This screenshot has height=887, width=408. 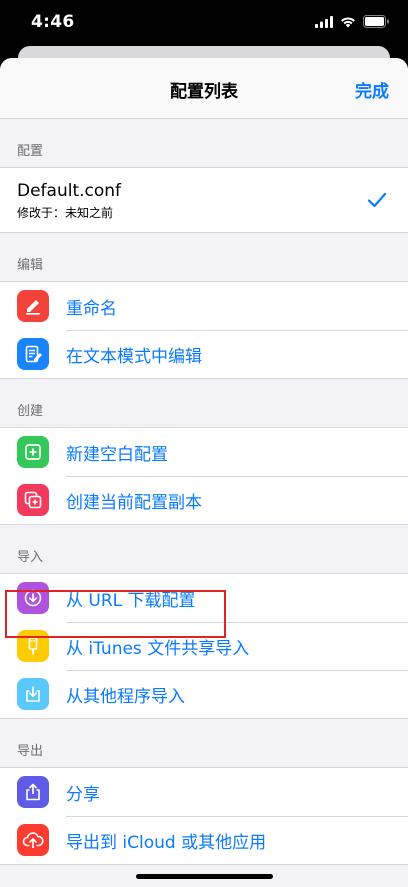 I want to click on new-blank-icon, so click(x=33, y=452).